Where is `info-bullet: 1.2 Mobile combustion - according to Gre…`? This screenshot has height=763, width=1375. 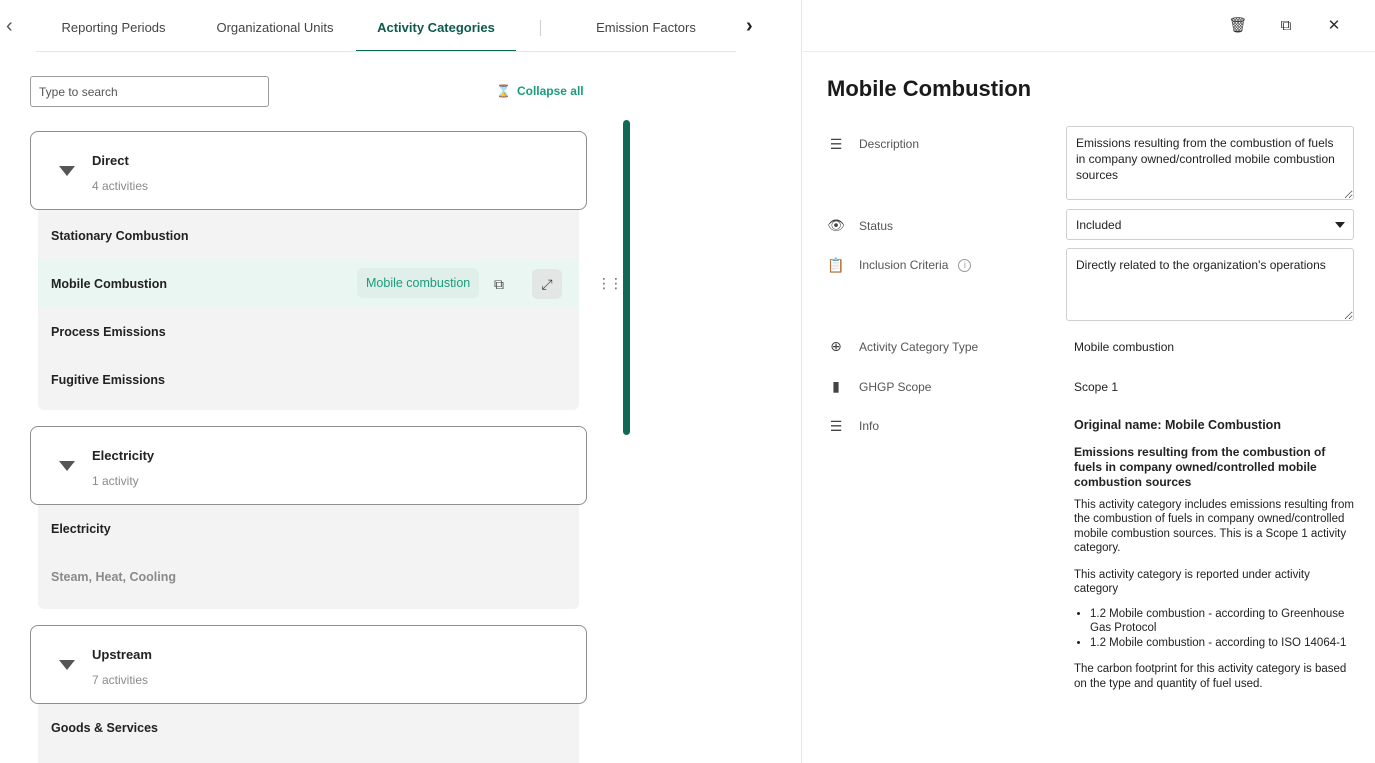 info-bullet: 1.2 Mobile combustion - according to Gre… is located at coordinates (1223, 621).